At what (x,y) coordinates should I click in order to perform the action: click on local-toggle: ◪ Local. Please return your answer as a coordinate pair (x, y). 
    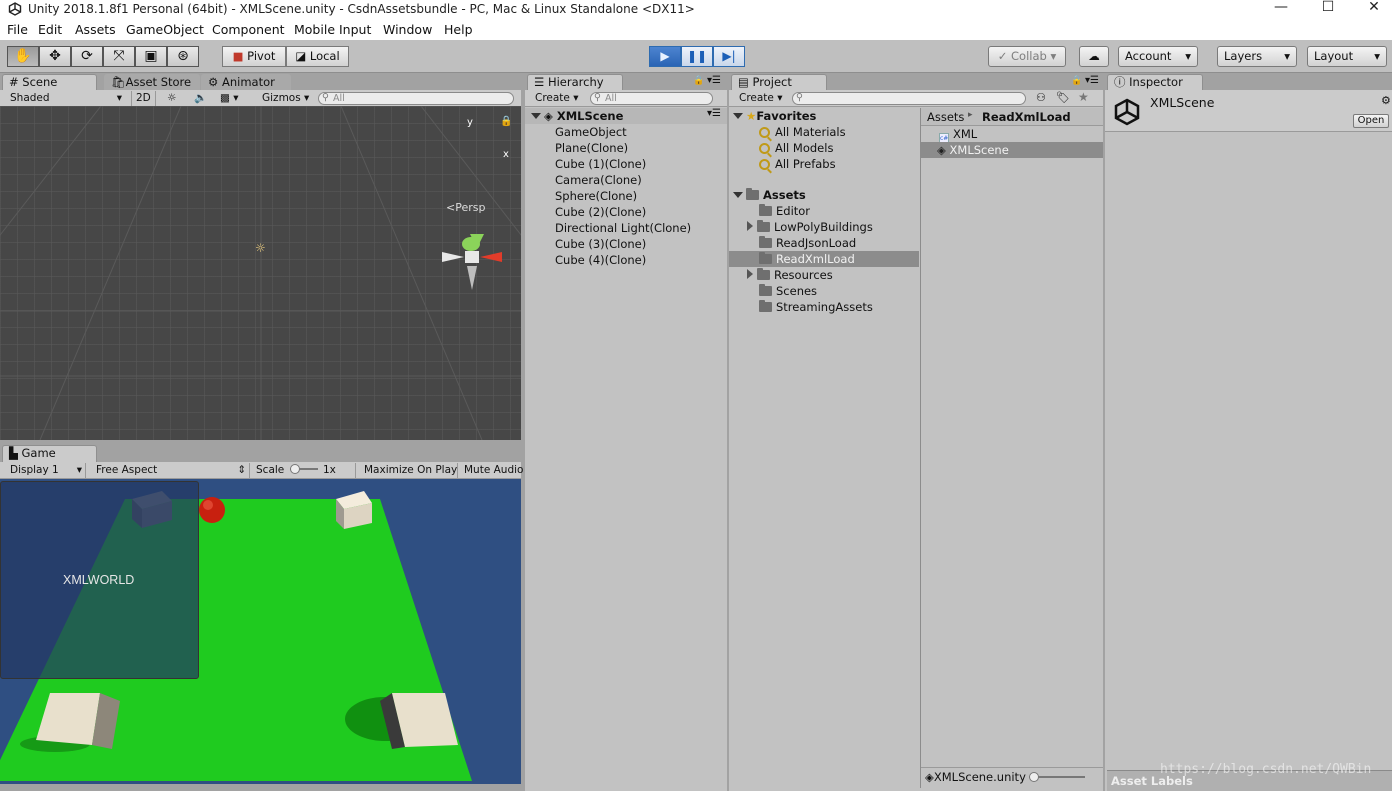
    Looking at the image, I should click on (317, 56).